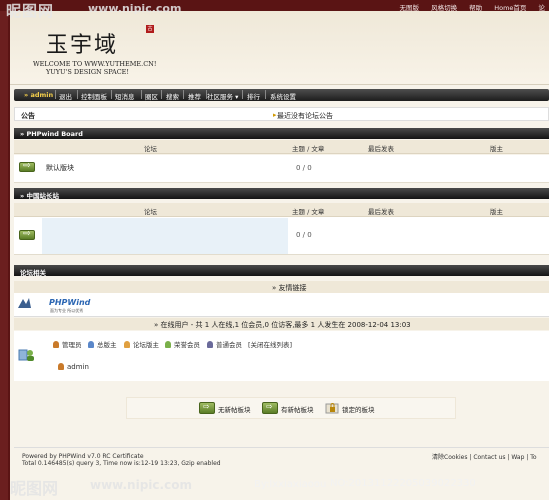 The image size is (549, 500). Describe the element at coordinates (60, 168) in the screenshot. I see `forum-name: 默认版块` at that location.